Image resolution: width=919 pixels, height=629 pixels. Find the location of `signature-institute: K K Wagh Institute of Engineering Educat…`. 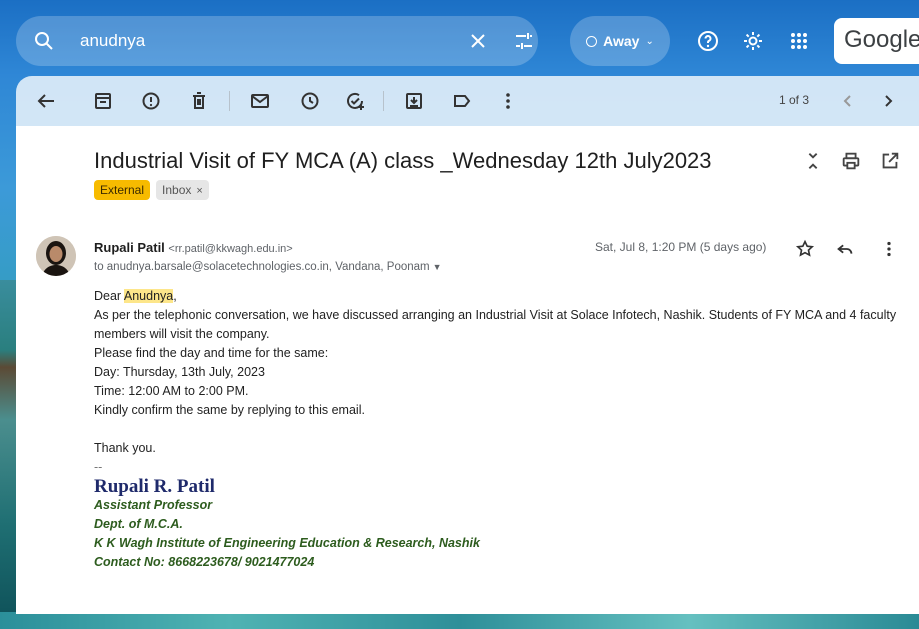

signature-institute: K K Wagh Institute of Engineering Educat… is located at coordinates (287, 543).